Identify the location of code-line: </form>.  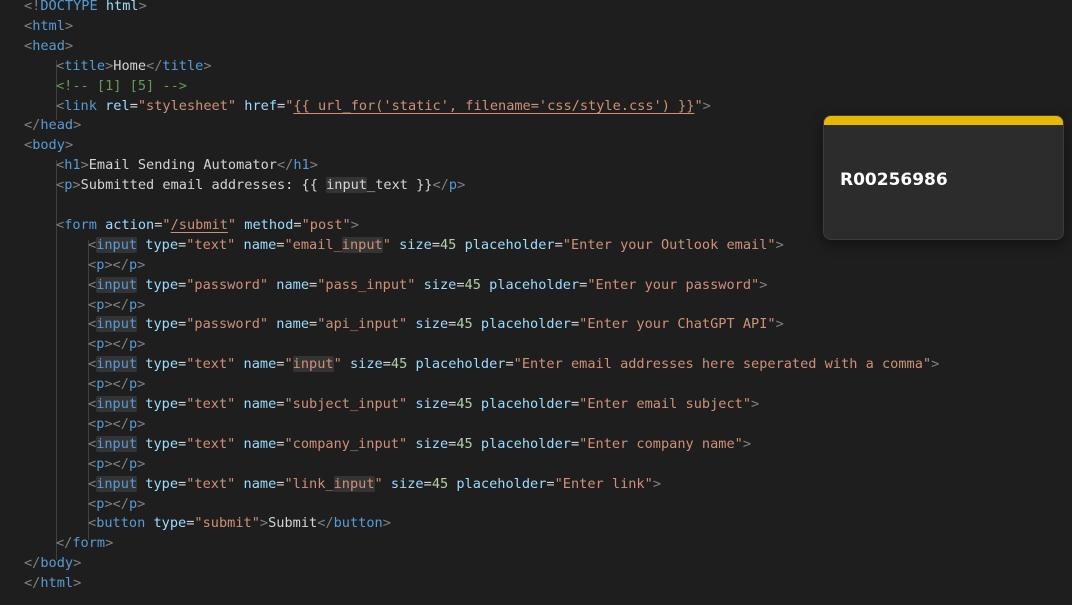
(84, 543).